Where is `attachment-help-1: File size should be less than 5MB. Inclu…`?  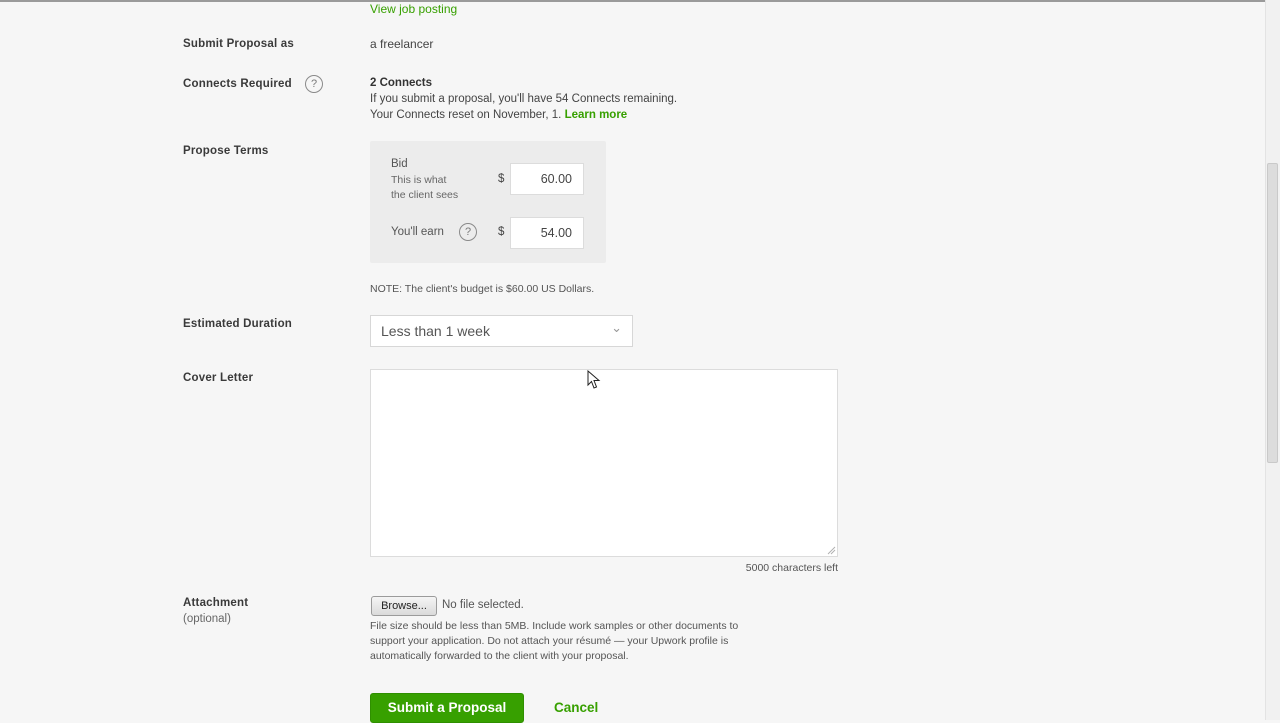 attachment-help-1: File size should be less than 5MB. Inclu… is located at coordinates (554, 626).